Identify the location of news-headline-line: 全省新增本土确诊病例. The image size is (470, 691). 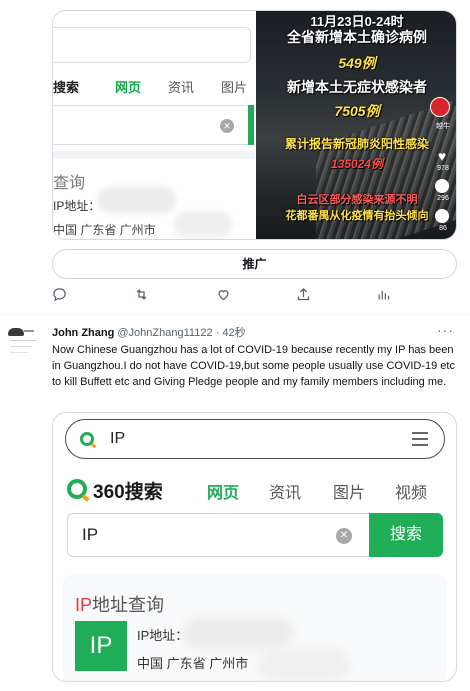
(357, 37).